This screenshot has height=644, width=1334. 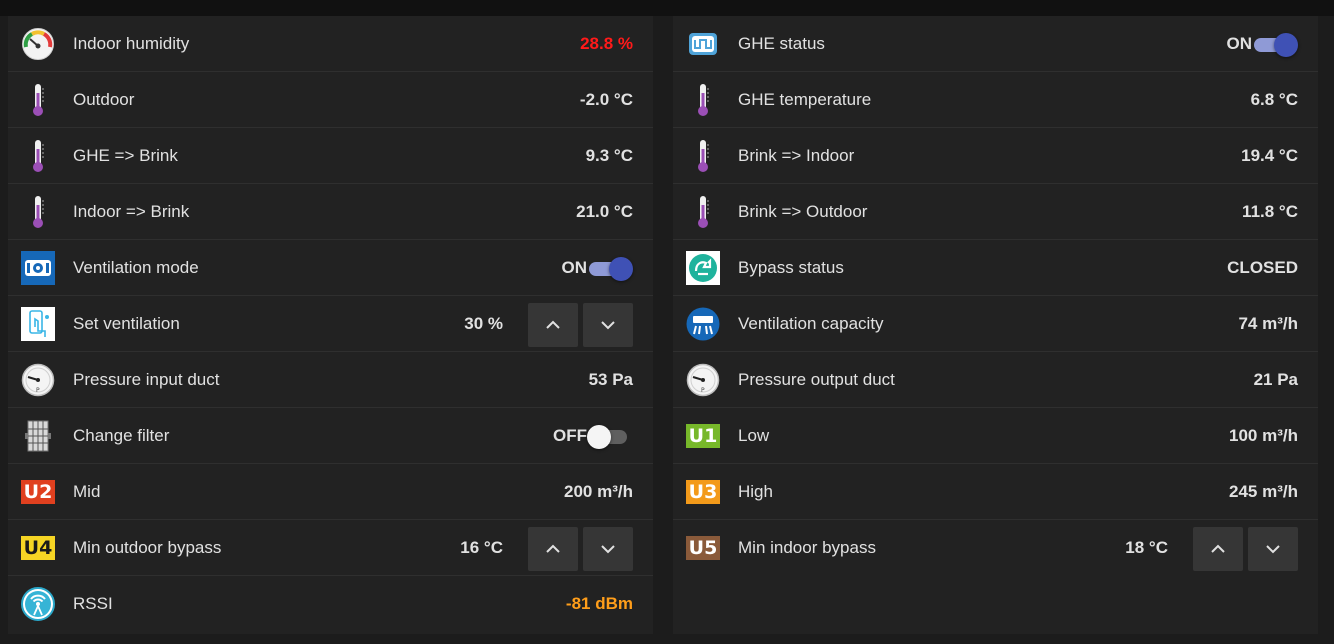 What do you see at coordinates (330, 212) in the screenshot?
I see `row-indoor-brink: Indoor => Brink 21.0 °C` at bounding box center [330, 212].